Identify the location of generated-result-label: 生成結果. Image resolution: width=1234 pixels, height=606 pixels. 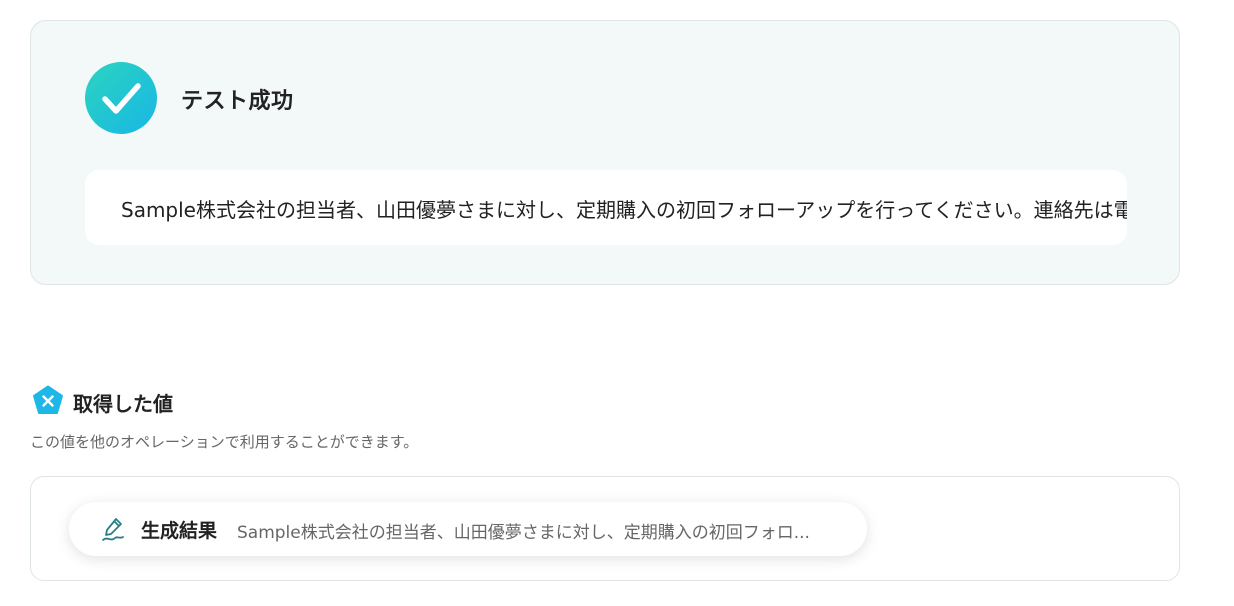
(179, 531).